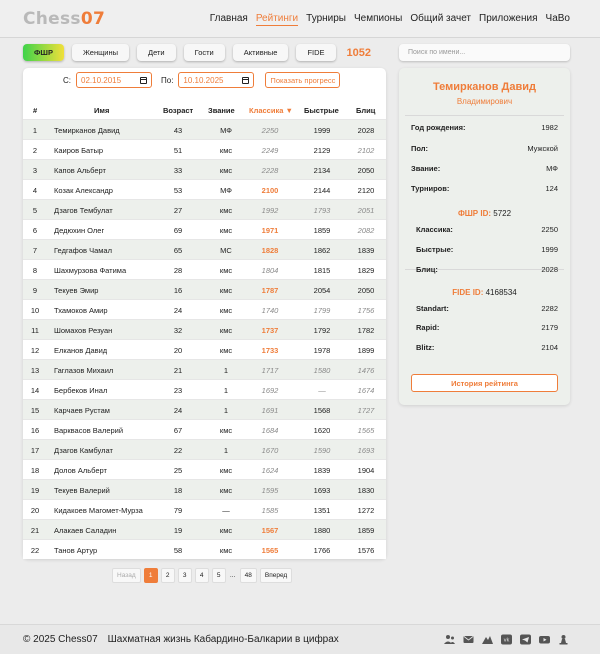 This screenshot has width=600, height=654. I want to click on prev-page-button: Назад, so click(126, 575).